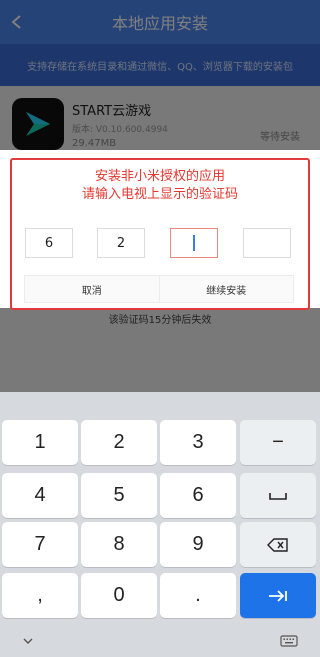  I want to click on space-key, so click(278, 495).